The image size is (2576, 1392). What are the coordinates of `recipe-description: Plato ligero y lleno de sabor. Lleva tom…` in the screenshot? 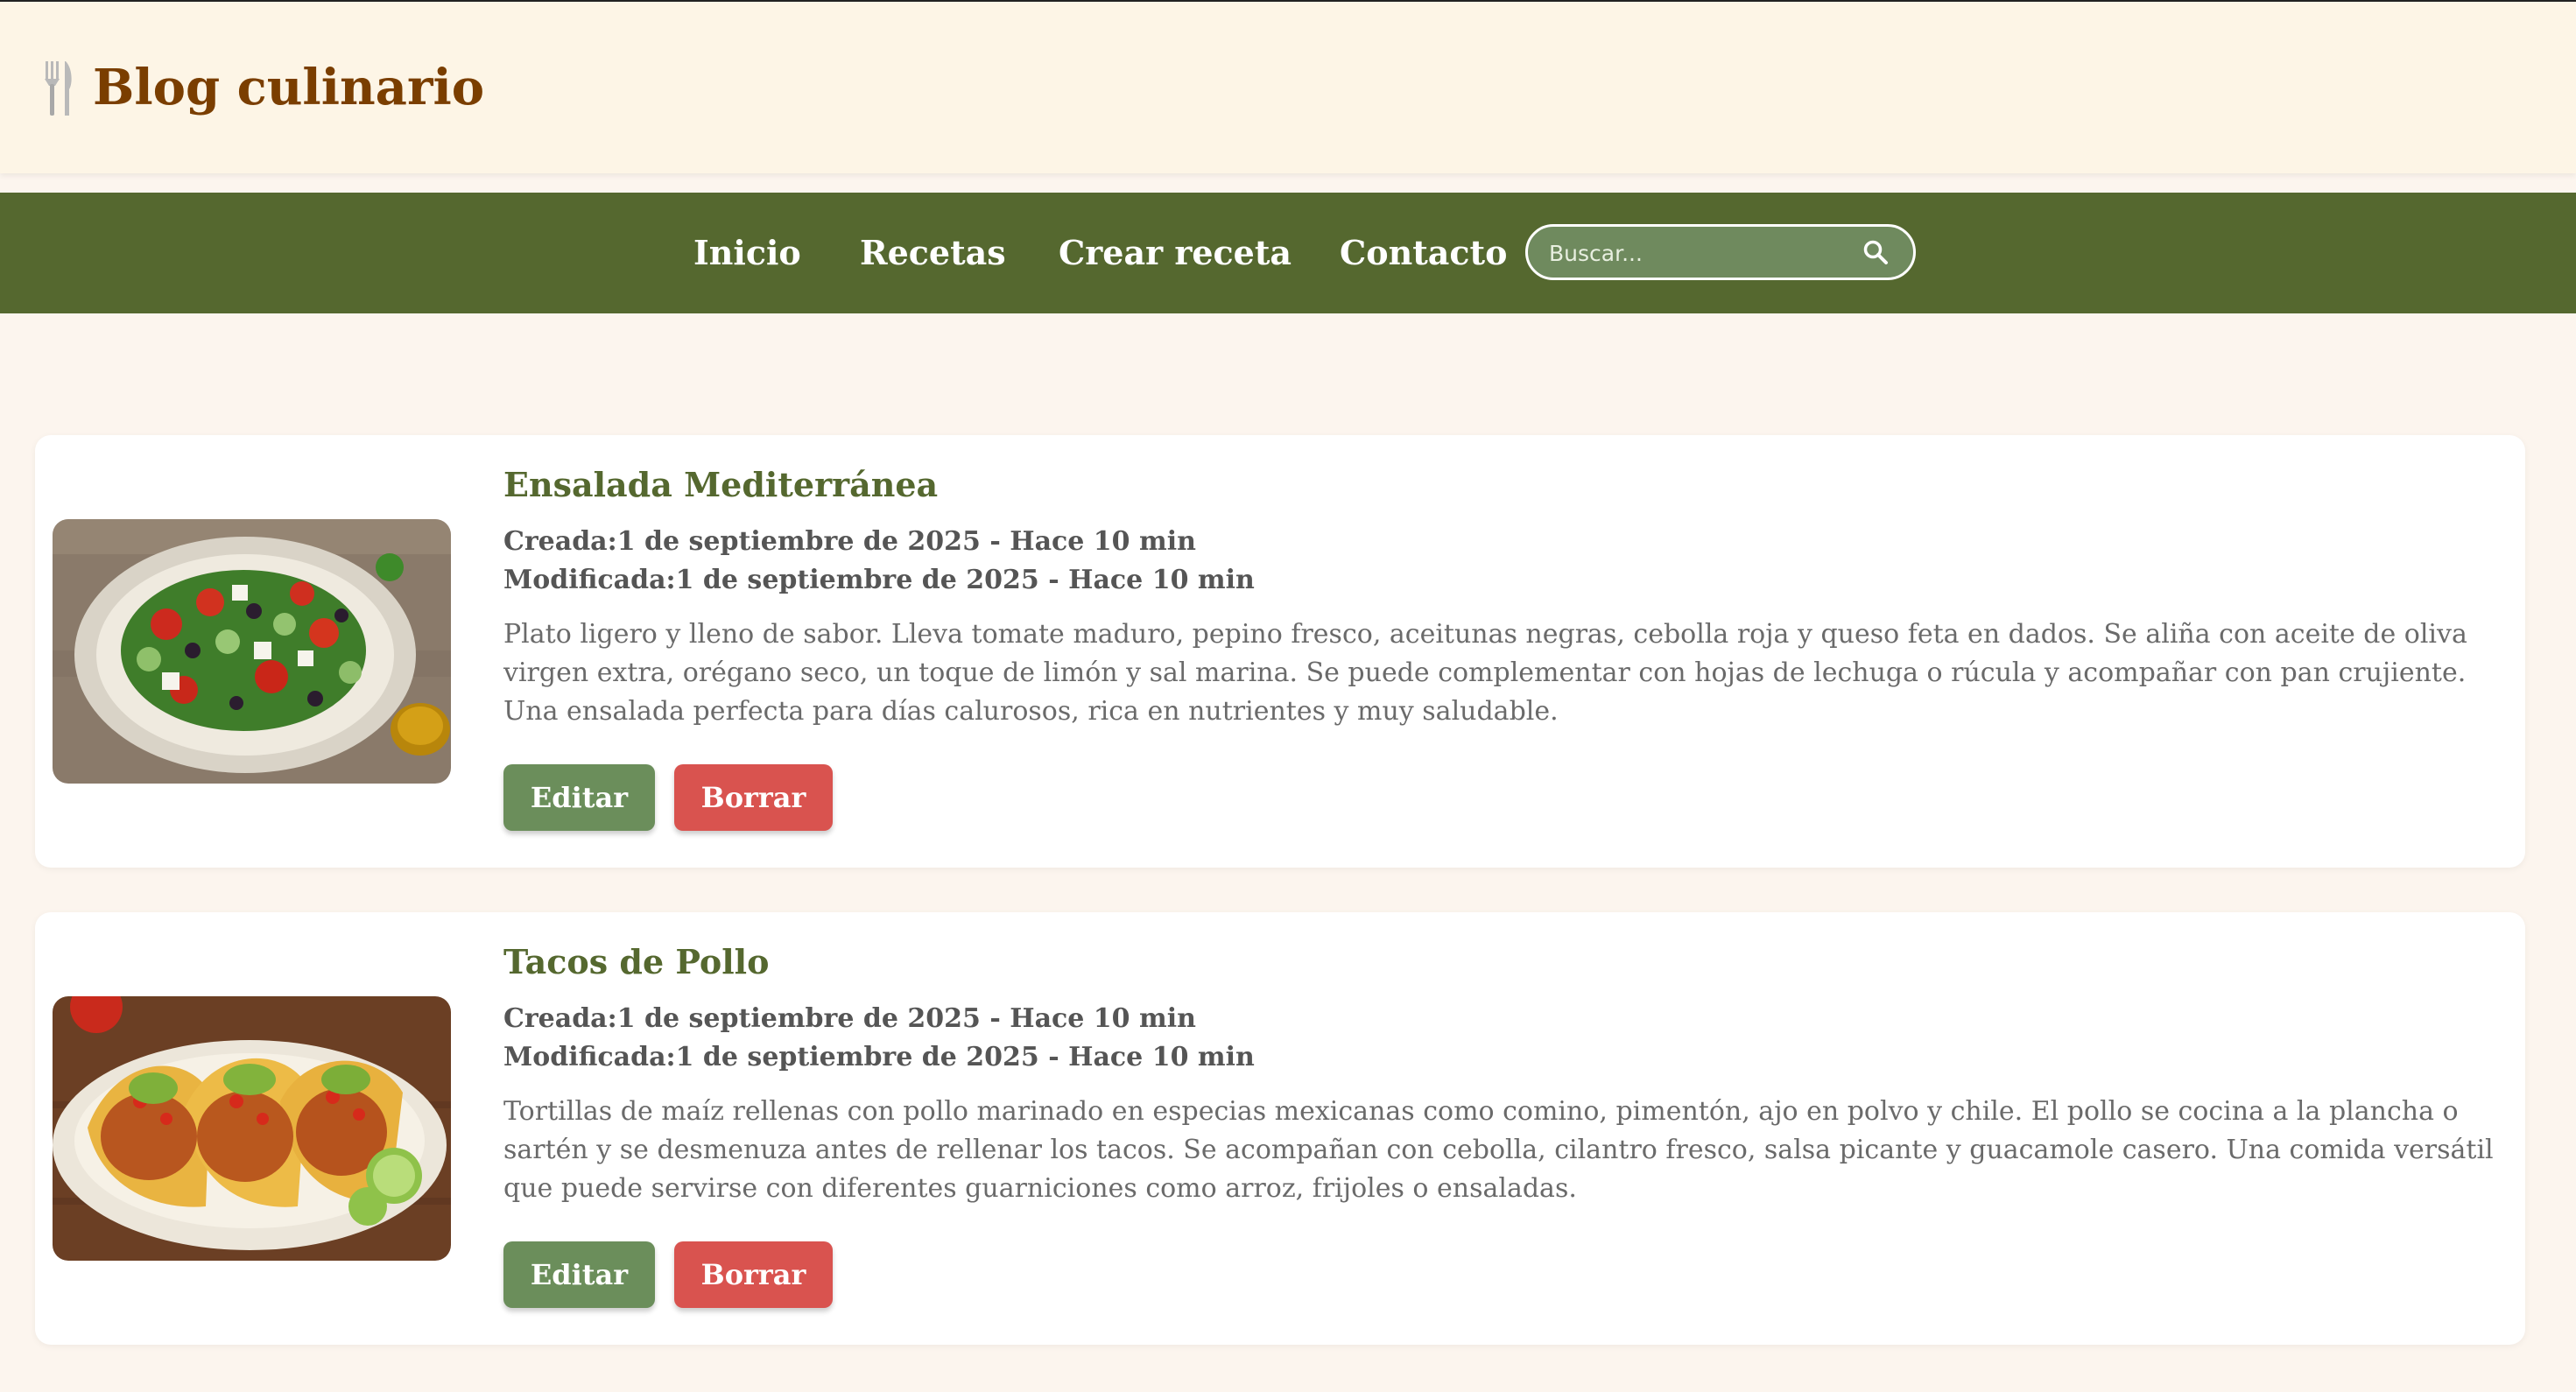 It's located at (1485, 673).